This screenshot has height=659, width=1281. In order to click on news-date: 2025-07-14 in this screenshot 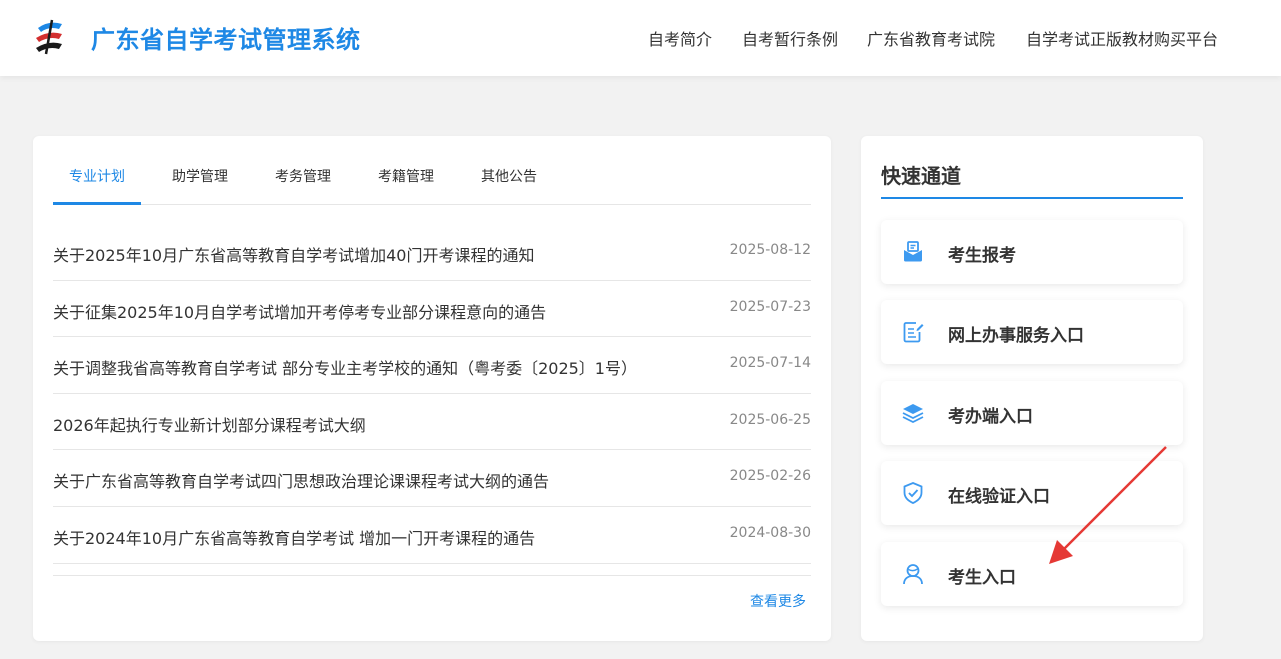, I will do `click(770, 363)`.